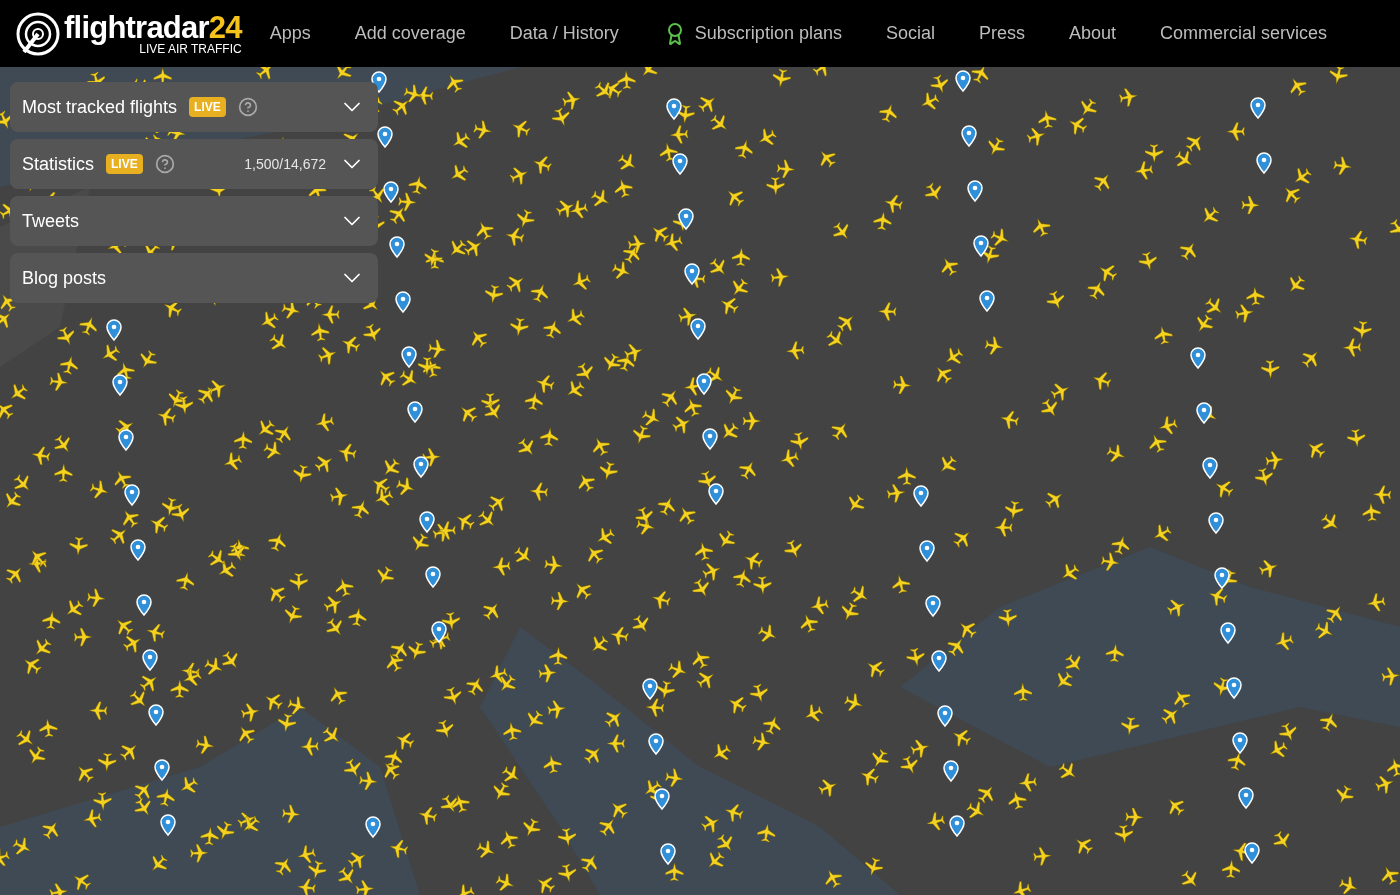 Image resolution: width=1400 pixels, height=895 pixels. I want to click on radar-icon, so click(38, 33).